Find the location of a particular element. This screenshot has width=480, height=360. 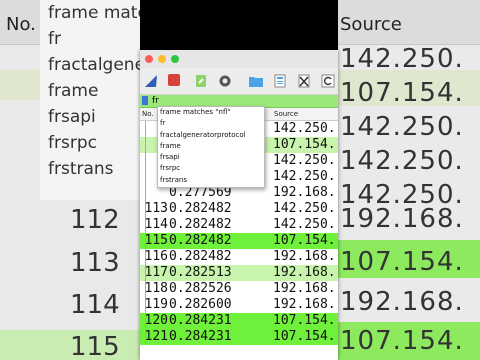

open-file-folder-icon is located at coordinates (255, 80).